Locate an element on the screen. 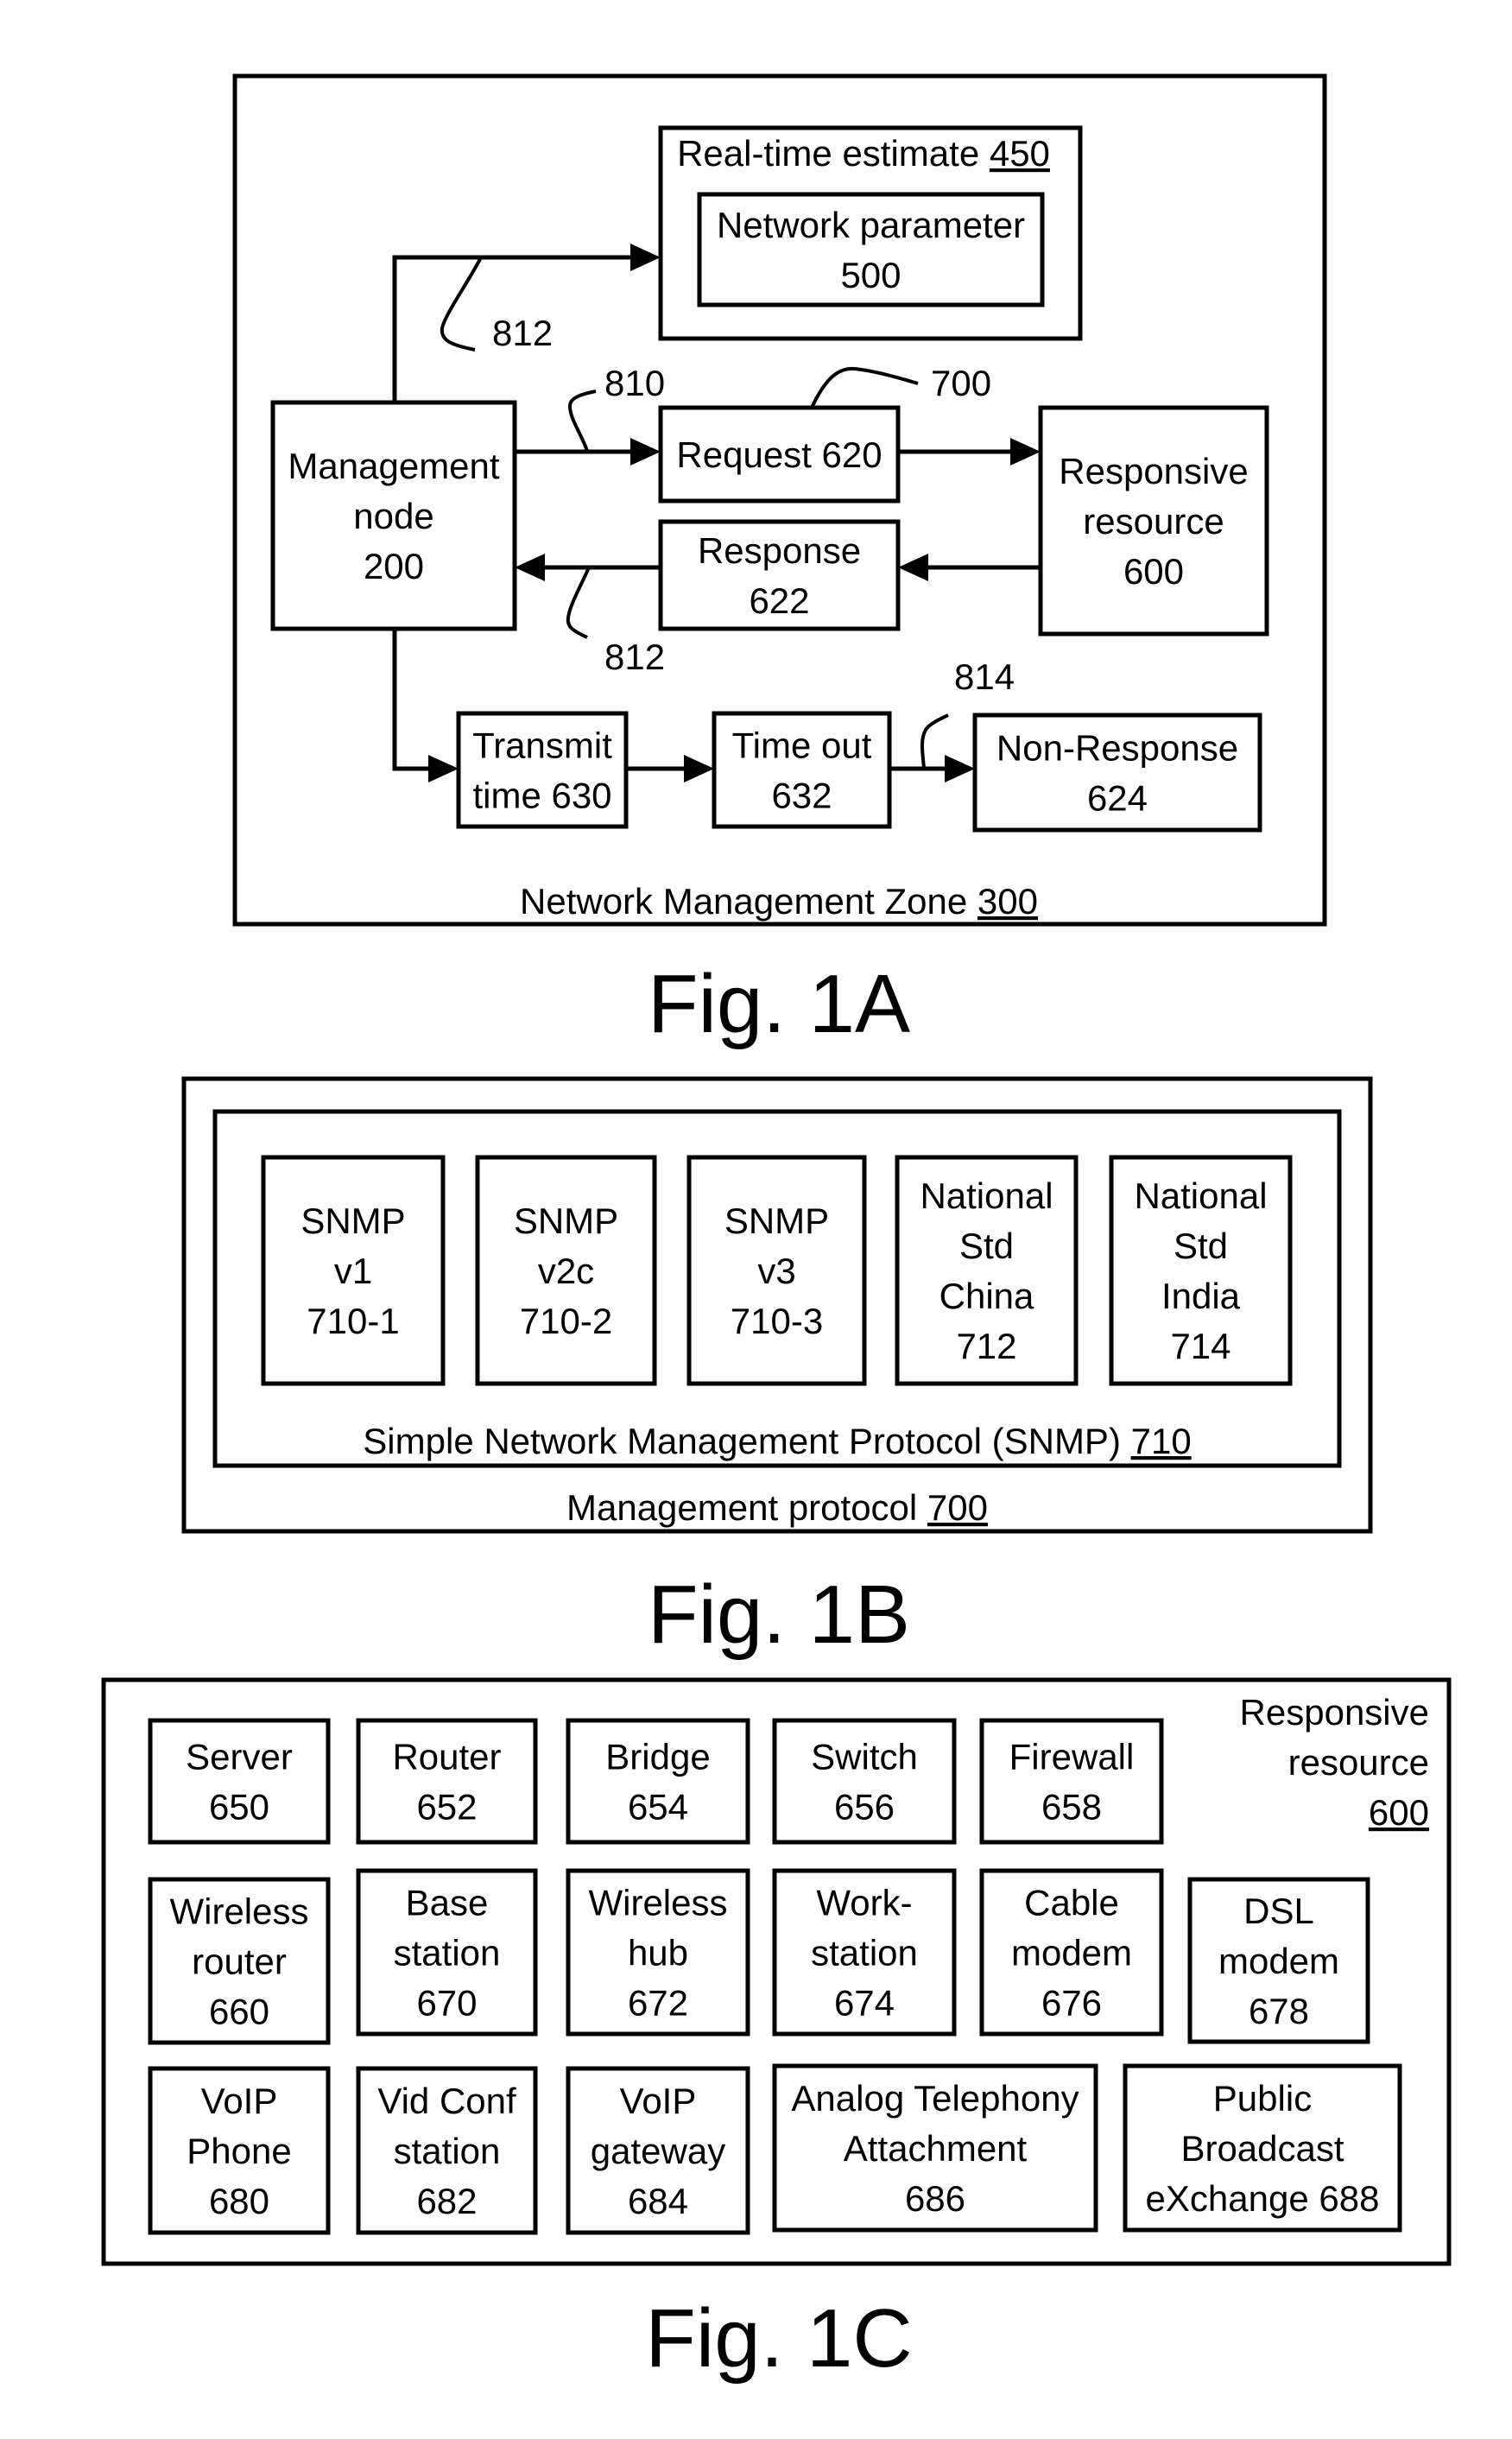  management-protocol-label: Management protocol 700 is located at coordinates (777, 1508).